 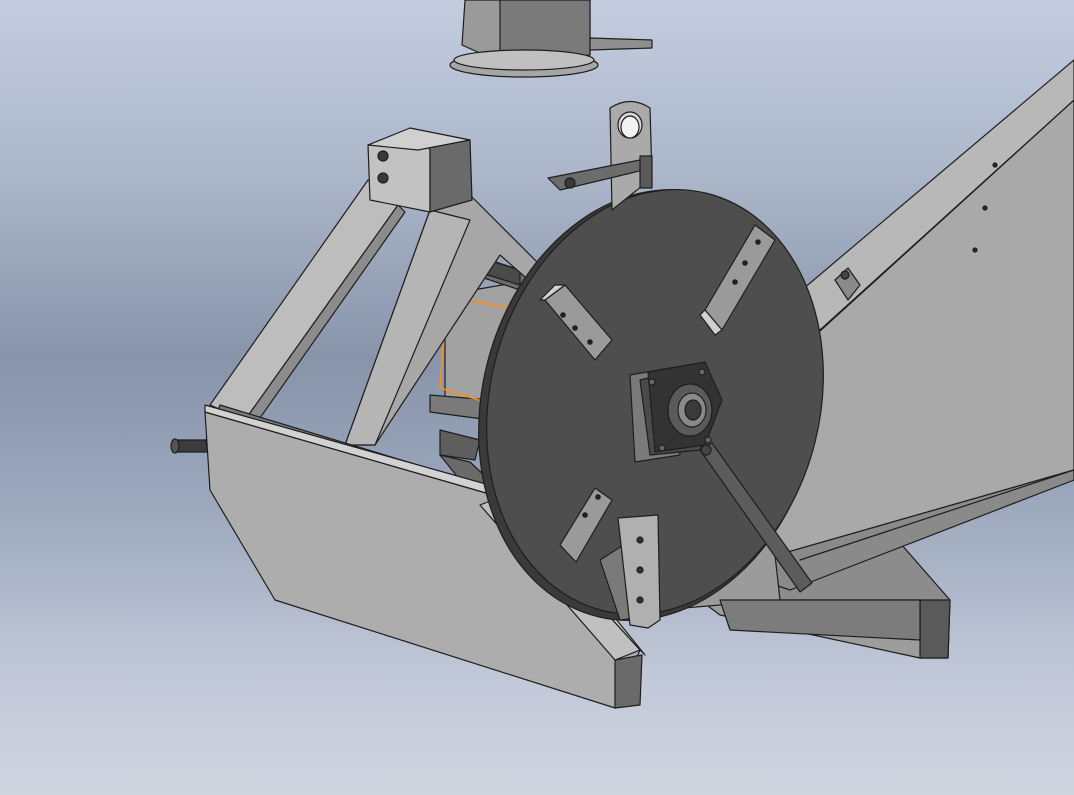 I want to click on discharge-chute-upper, so click(x=551, y=39).